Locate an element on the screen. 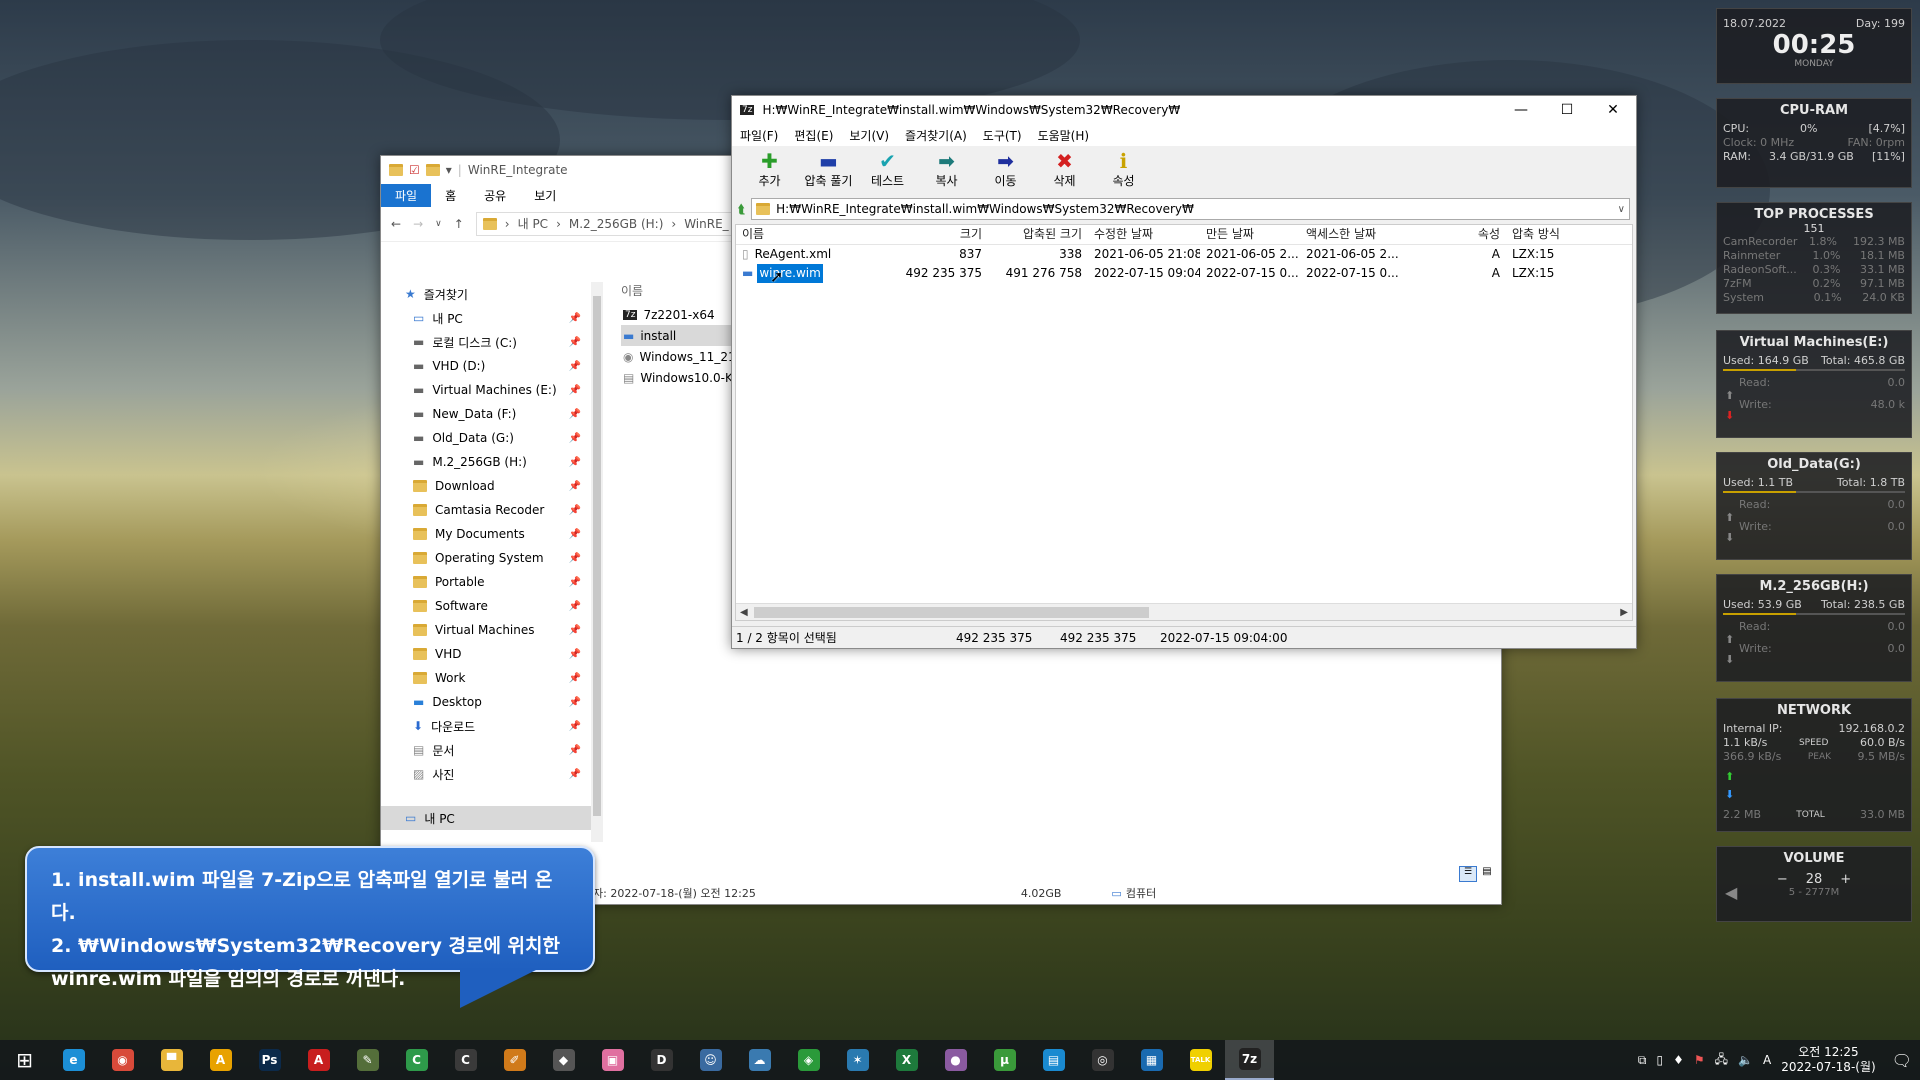  tray-volume-icon: 🔈 is located at coordinates (1745, 1060).